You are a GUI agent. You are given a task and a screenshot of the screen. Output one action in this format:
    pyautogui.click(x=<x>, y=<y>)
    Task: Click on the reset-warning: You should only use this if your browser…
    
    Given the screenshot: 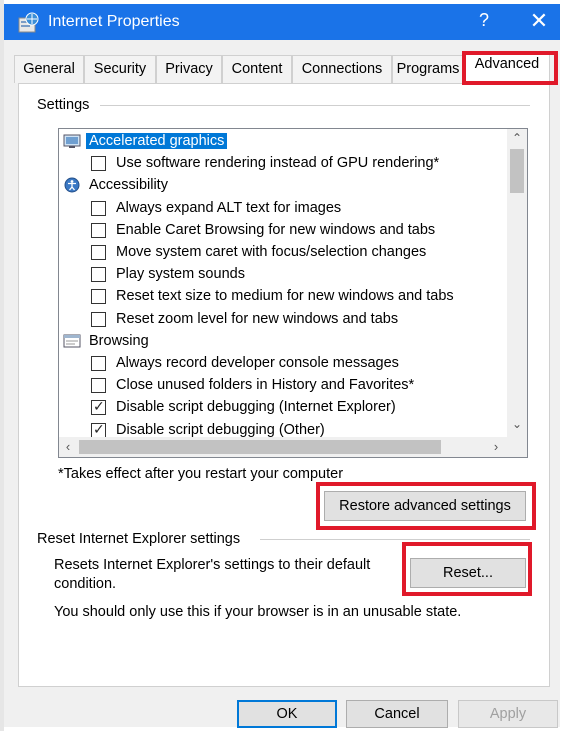 What is the action you would take?
    pyautogui.click(x=258, y=612)
    